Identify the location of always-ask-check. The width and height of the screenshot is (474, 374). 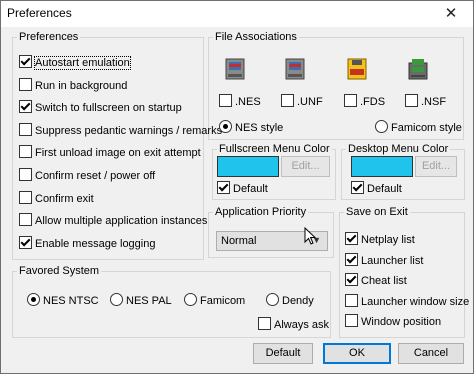
(264, 323).